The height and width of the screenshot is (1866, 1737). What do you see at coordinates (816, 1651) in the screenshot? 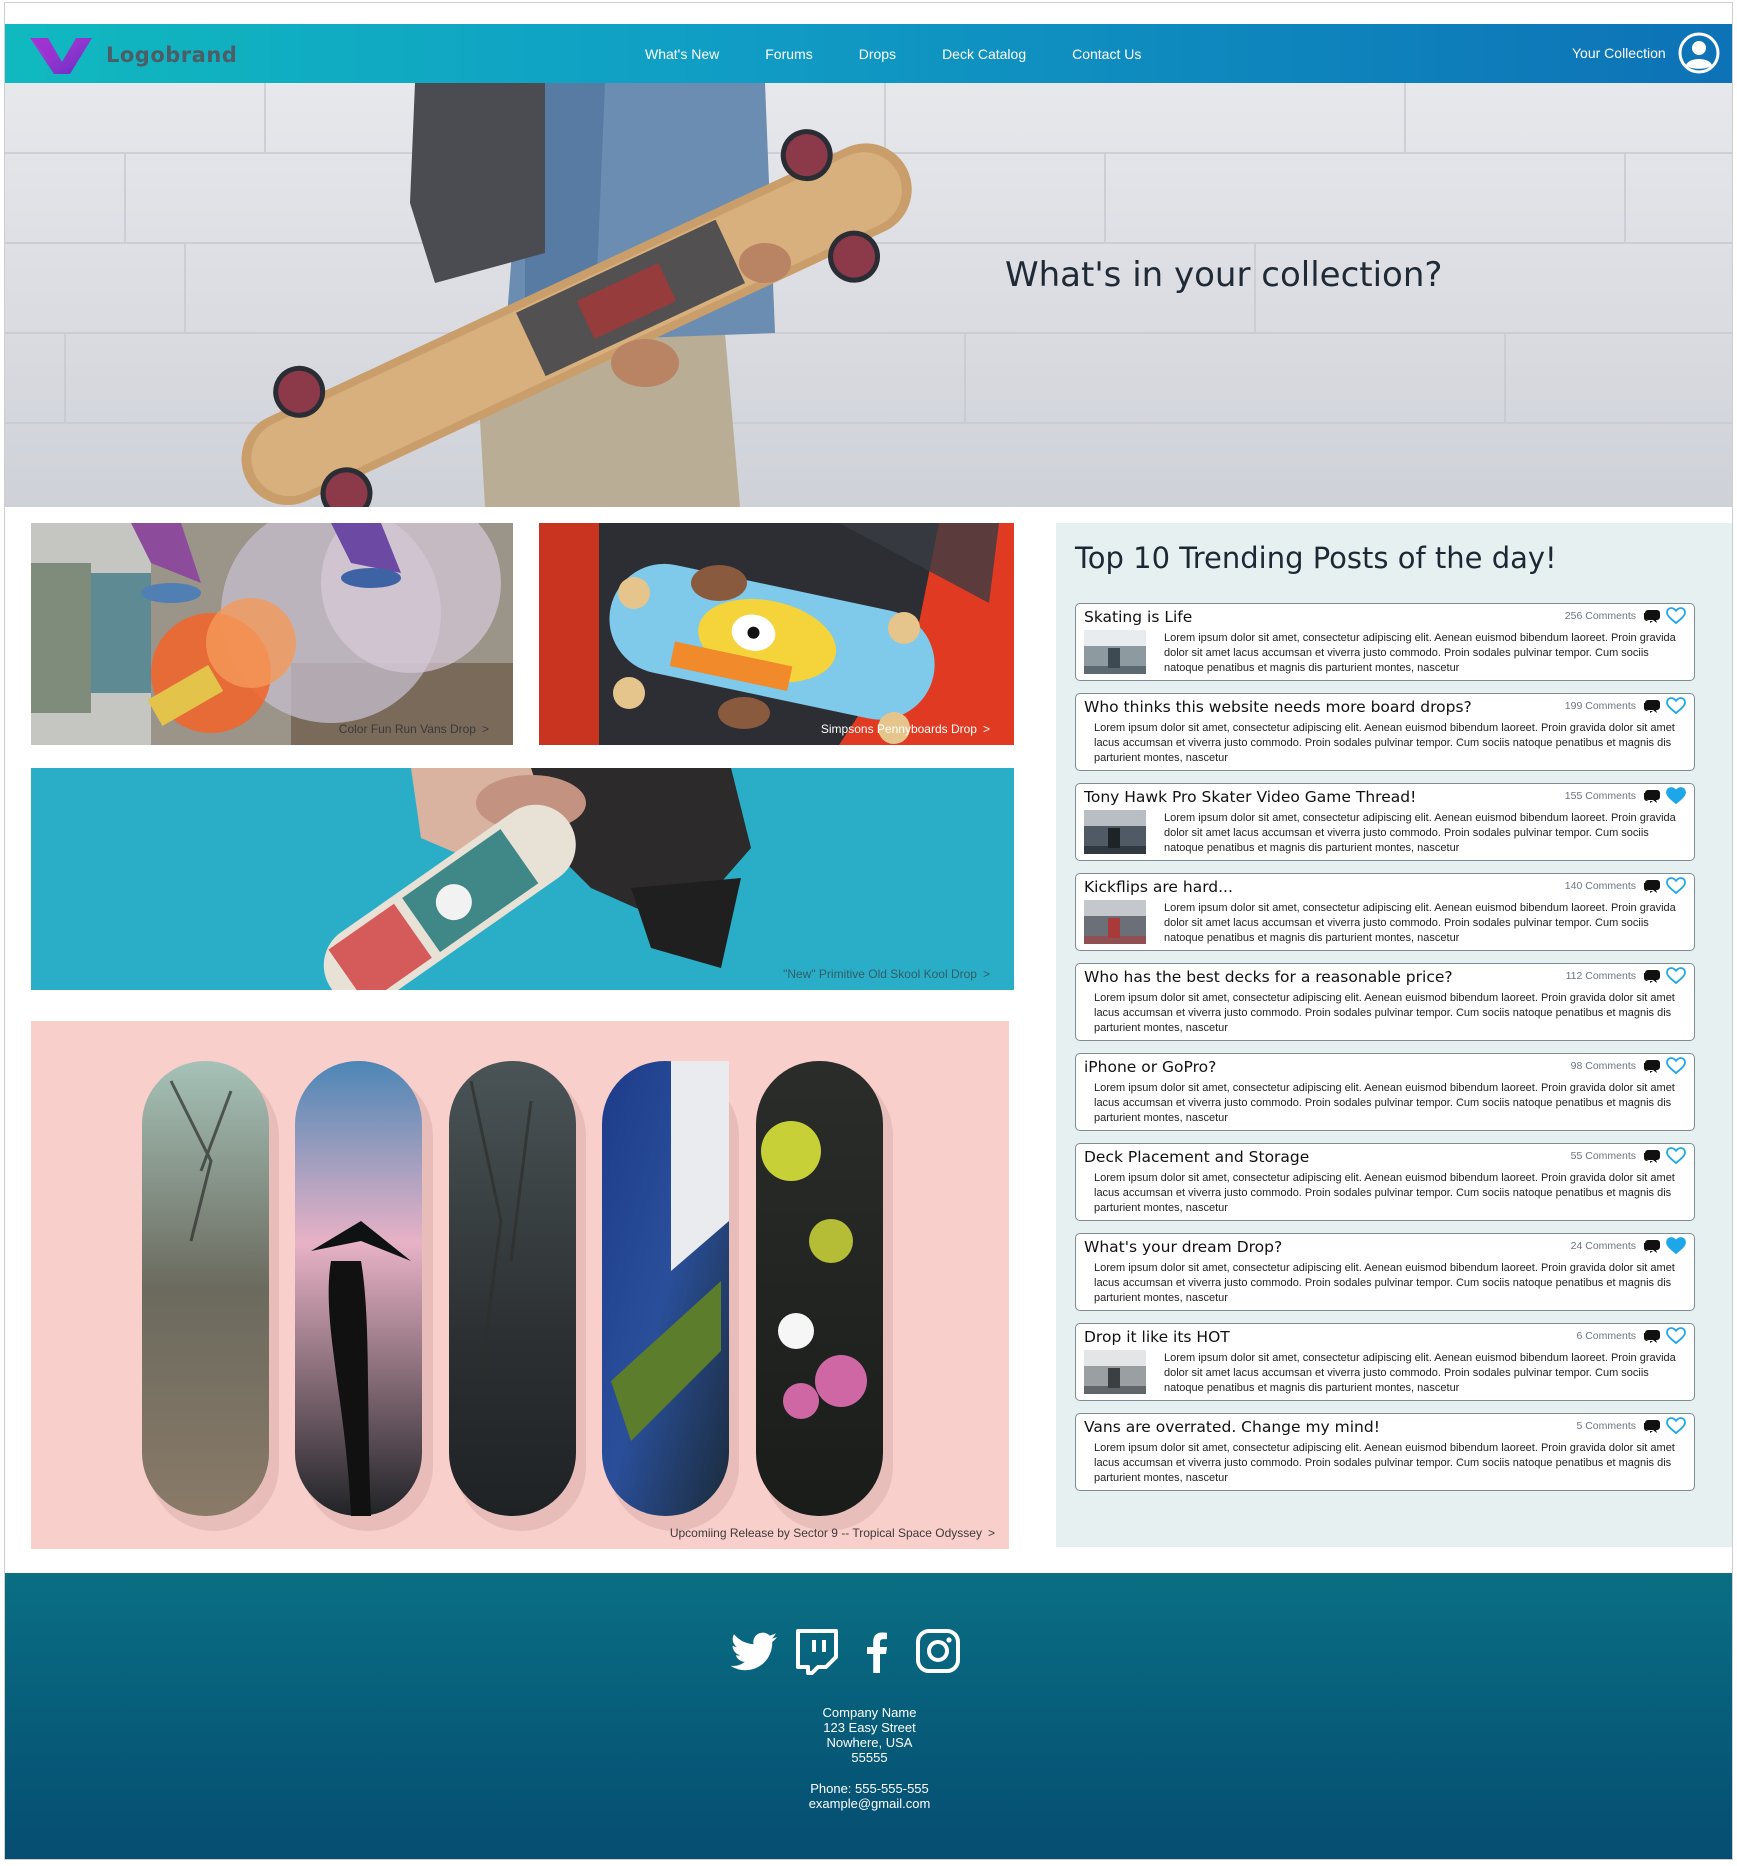
I see `twitch-icon` at bounding box center [816, 1651].